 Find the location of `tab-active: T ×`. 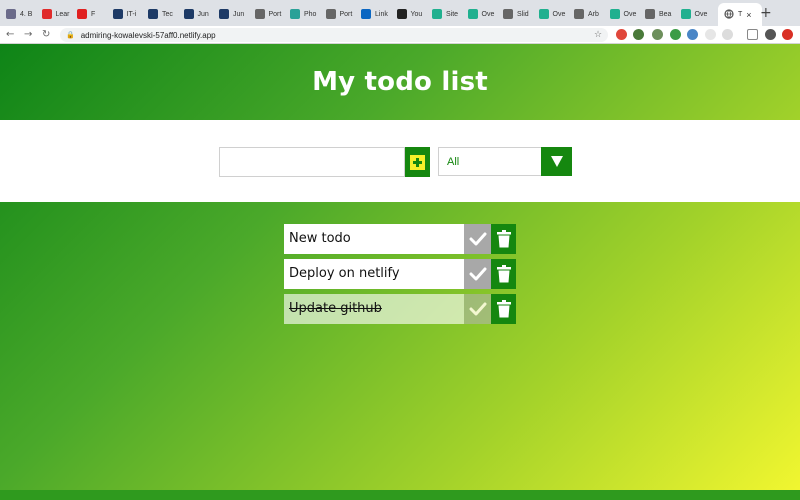

tab-active: T × is located at coordinates (740, 14).